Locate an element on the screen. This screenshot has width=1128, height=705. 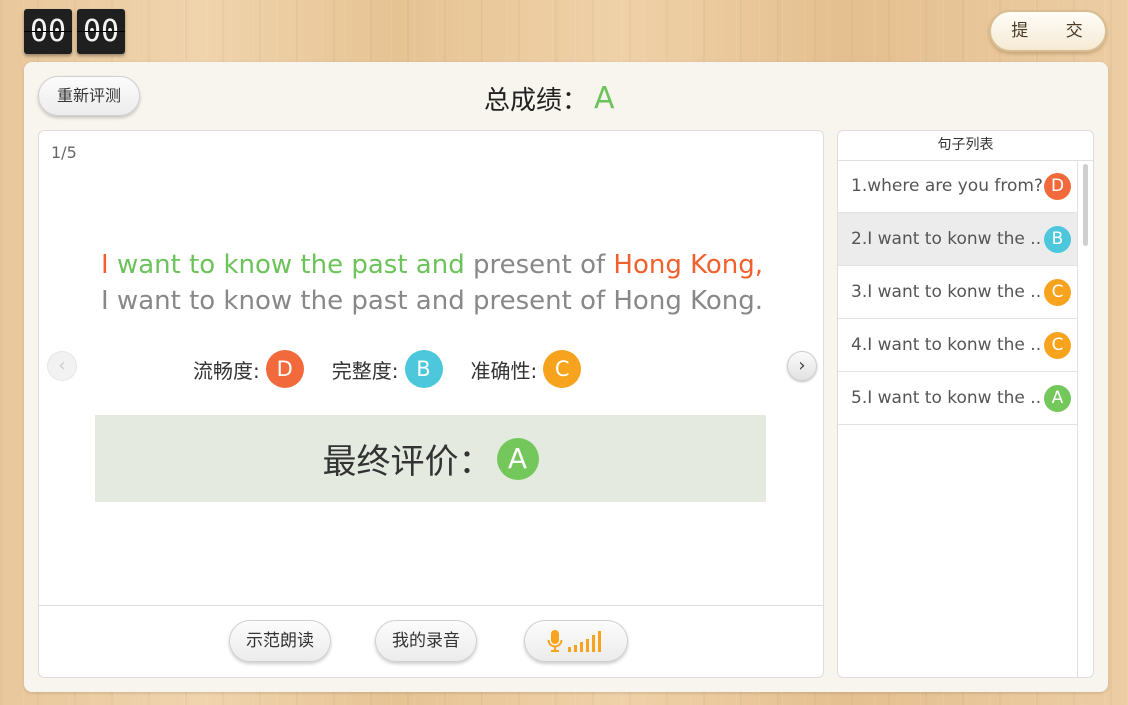
final-evaluation: 最终评价： A is located at coordinates (430, 458).